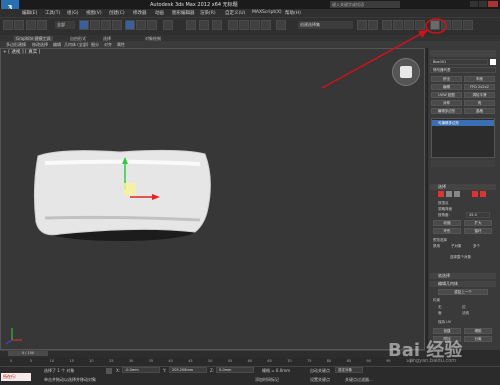  Describe the element at coordinates (52, 361) in the screenshot. I see `timeline-tick: 10` at that location.